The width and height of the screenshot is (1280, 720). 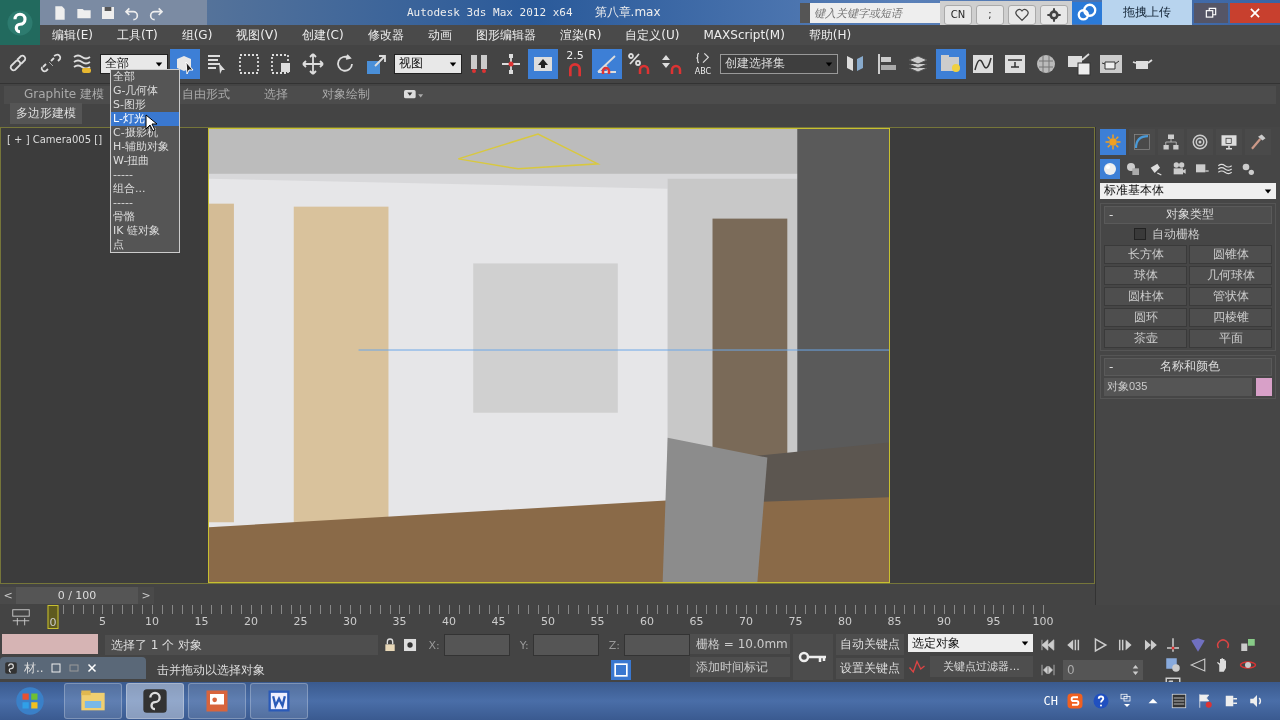 What do you see at coordinates (1188, 366) in the screenshot?
I see `rollout-header: - 名称和颜色` at bounding box center [1188, 366].